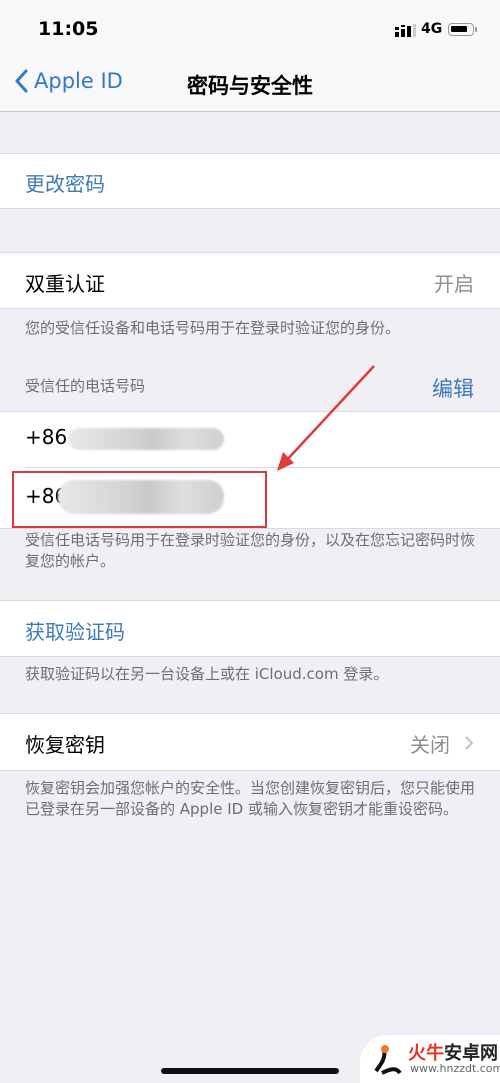  What do you see at coordinates (388, 1060) in the screenshot?
I see `watermark-logo-icon` at bounding box center [388, 1060].